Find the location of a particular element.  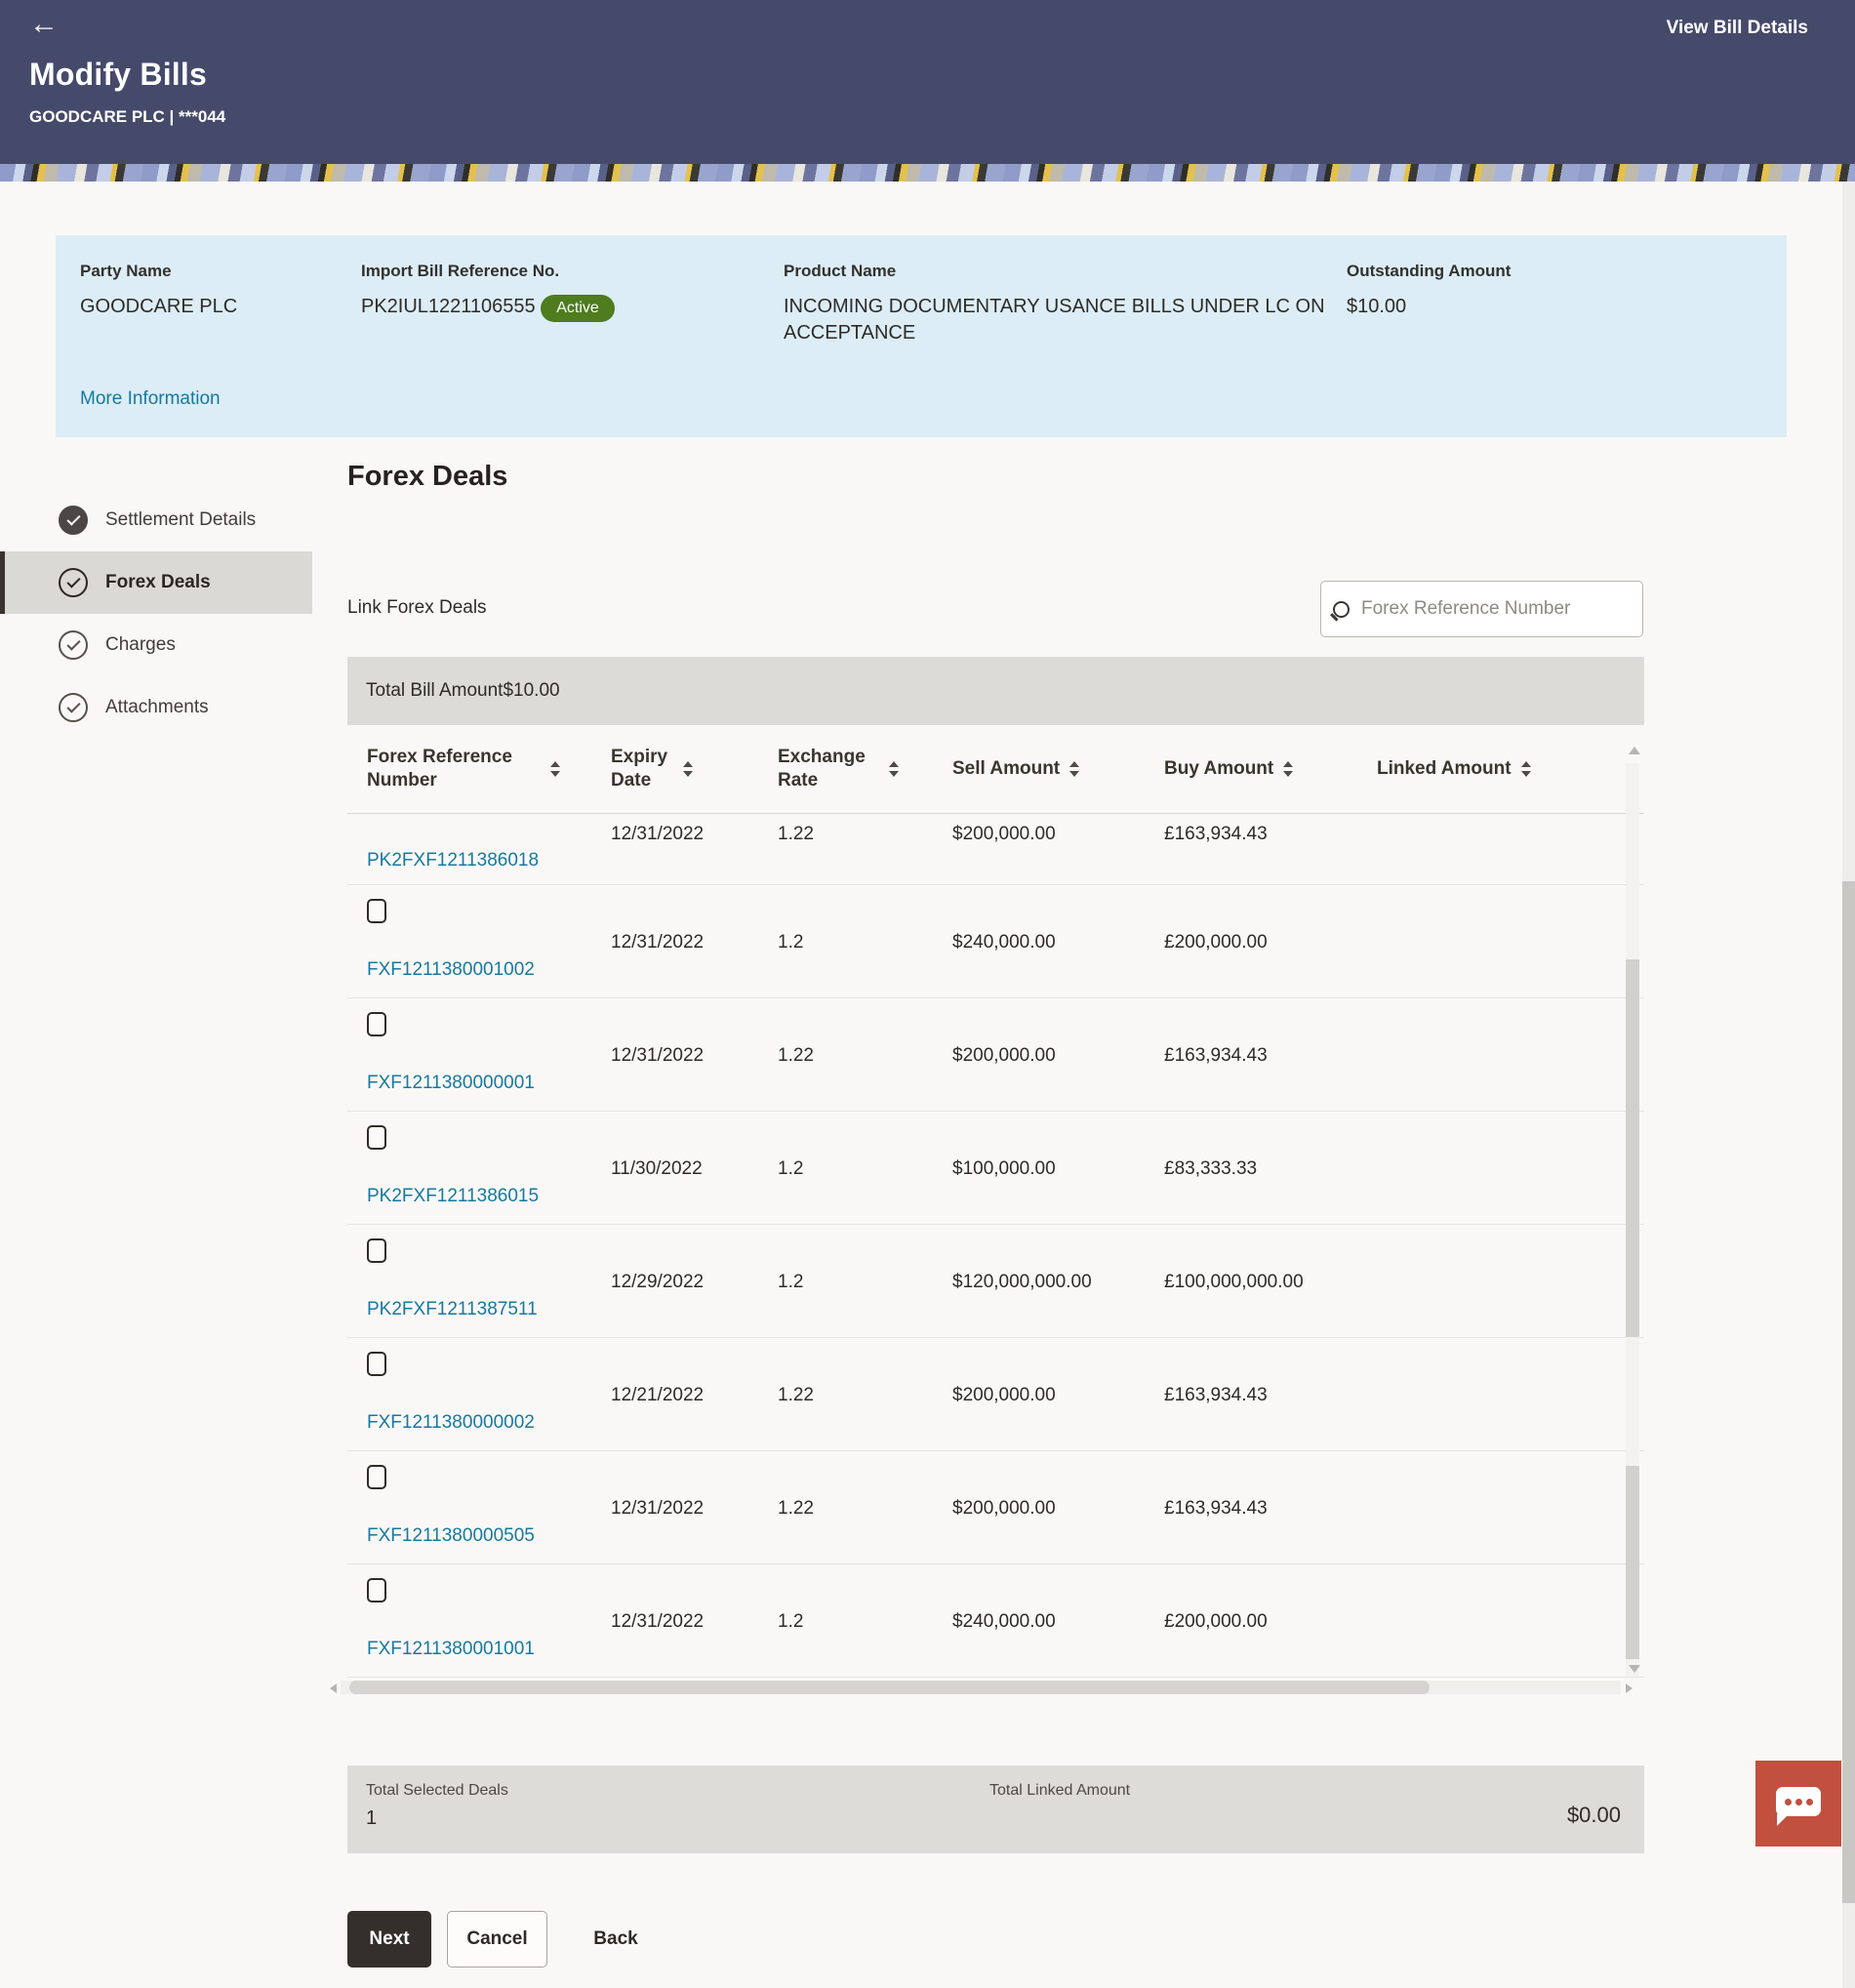

chat-bubble-icon is located at coordinates (1798, 1806).